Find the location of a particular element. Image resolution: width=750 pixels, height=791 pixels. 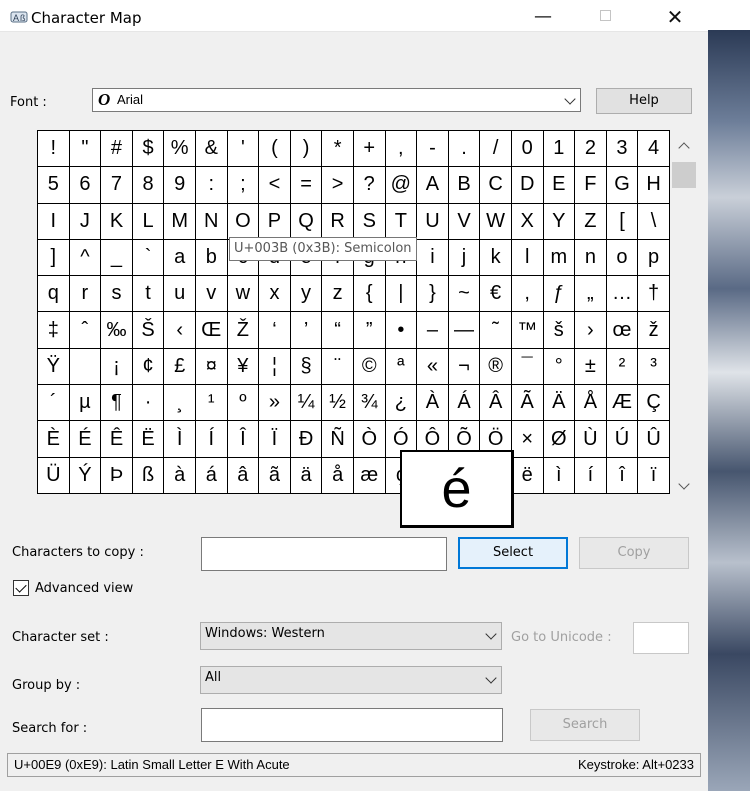

char-cell: ¤ is located at coordinates (211, 367).